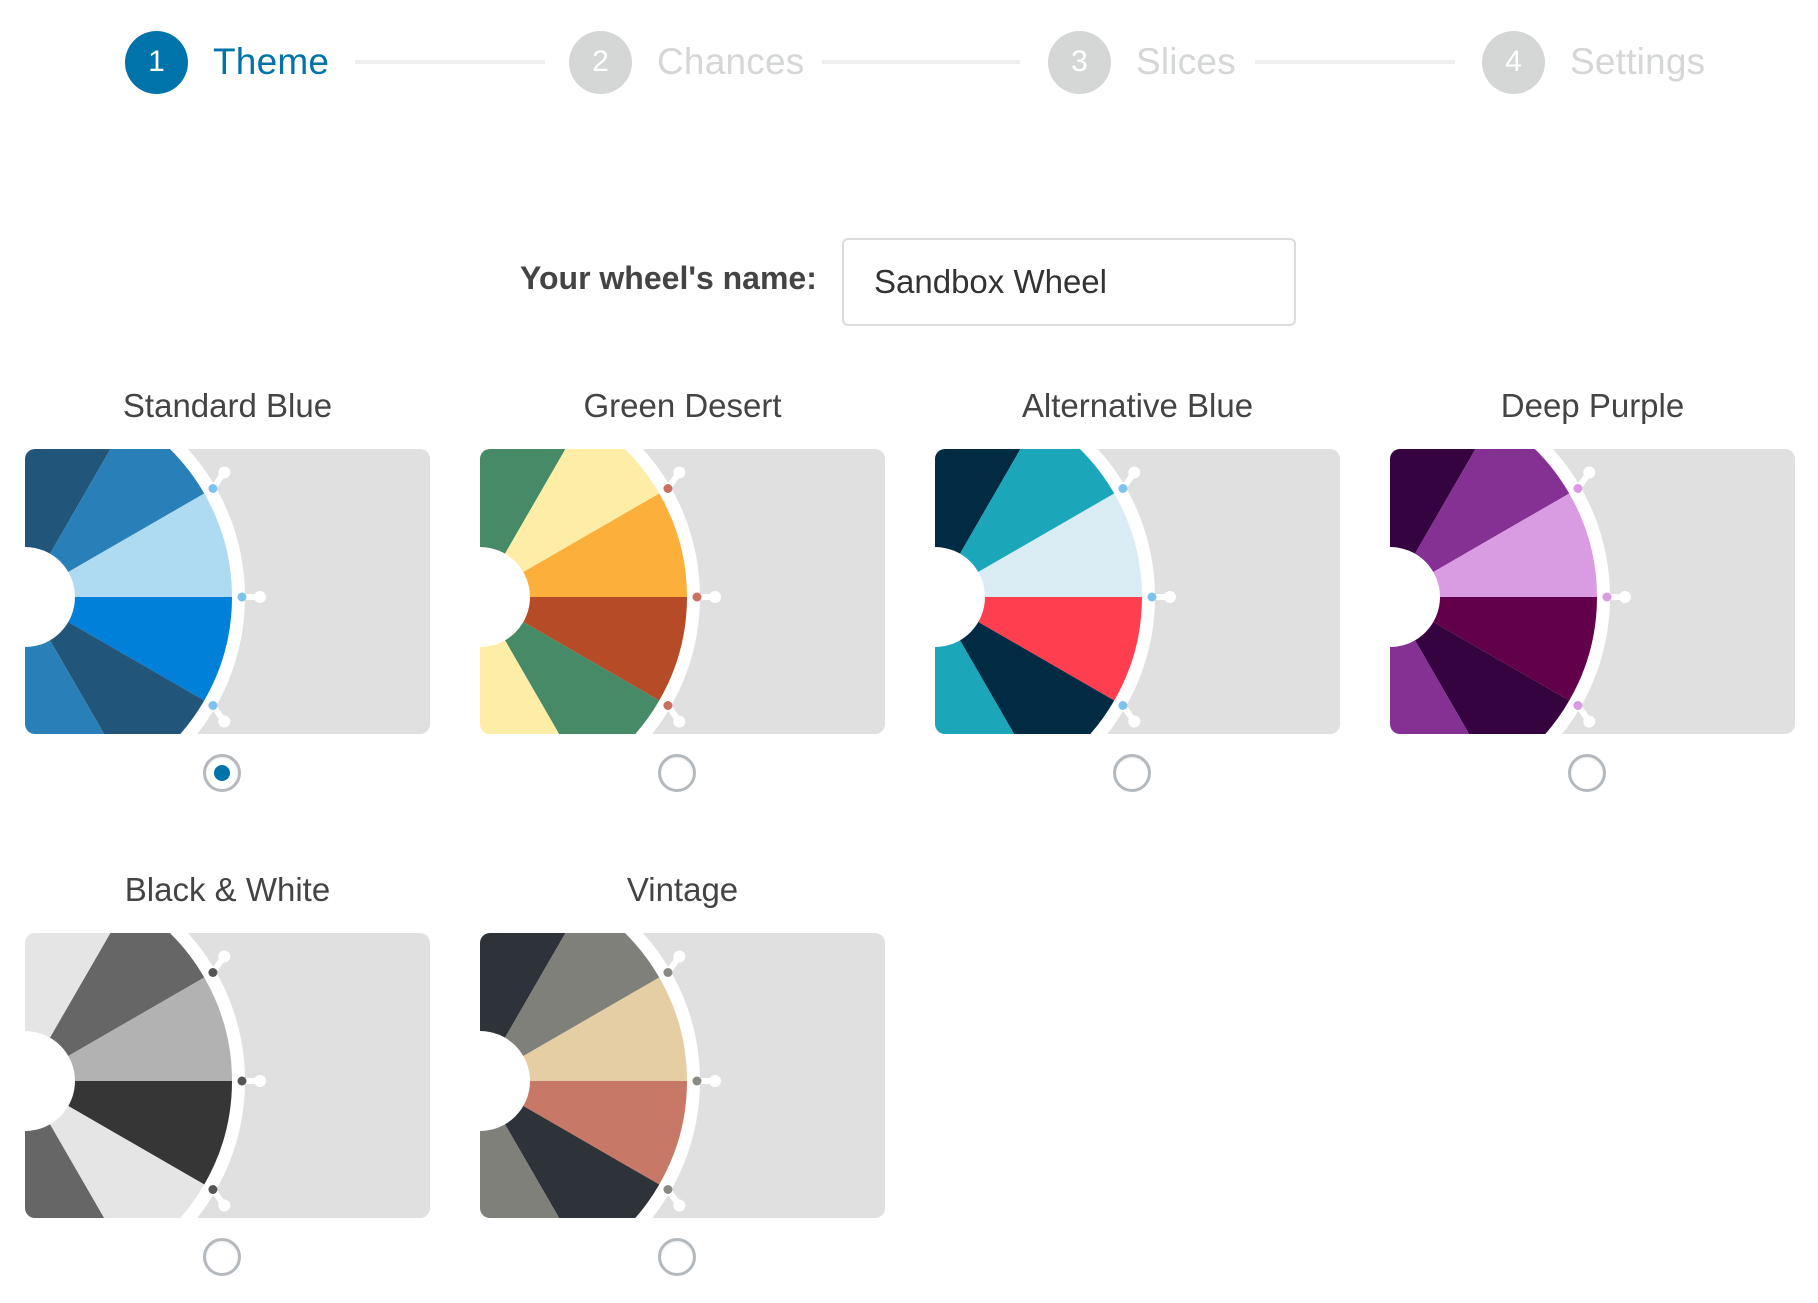  What do you see at coordinates (1592, 405) in the screenshot?
I see `theme-title: Deep Purple` at bounding box center [1592, 405].